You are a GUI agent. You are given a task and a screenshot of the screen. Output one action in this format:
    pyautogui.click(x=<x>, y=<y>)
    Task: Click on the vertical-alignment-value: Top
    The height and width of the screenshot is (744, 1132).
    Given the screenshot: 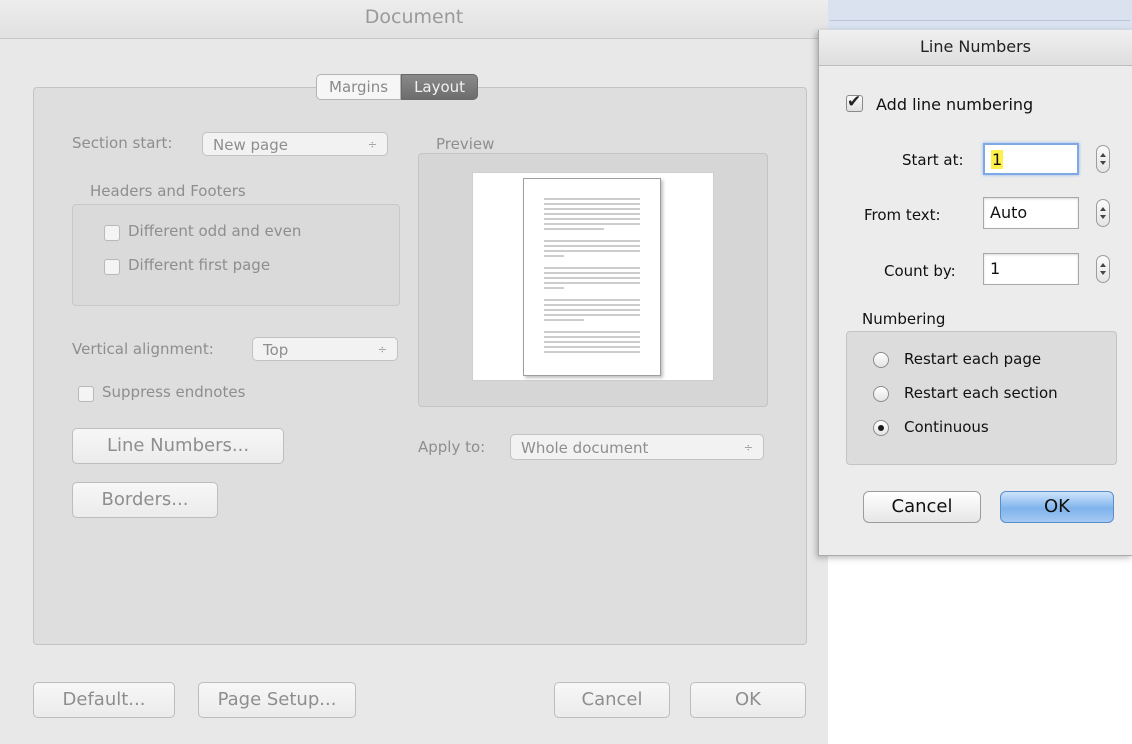 What is the action you would take?
    pyautogui.click(x=276, y=350)
    